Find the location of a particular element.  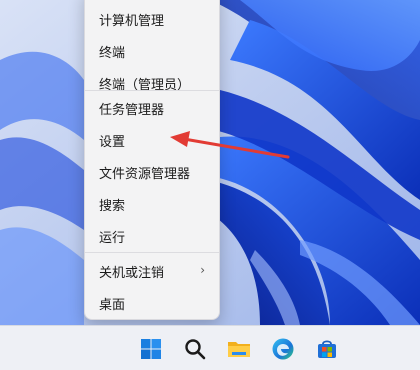

taskbar-search-button is located at coordinates (195, 349).